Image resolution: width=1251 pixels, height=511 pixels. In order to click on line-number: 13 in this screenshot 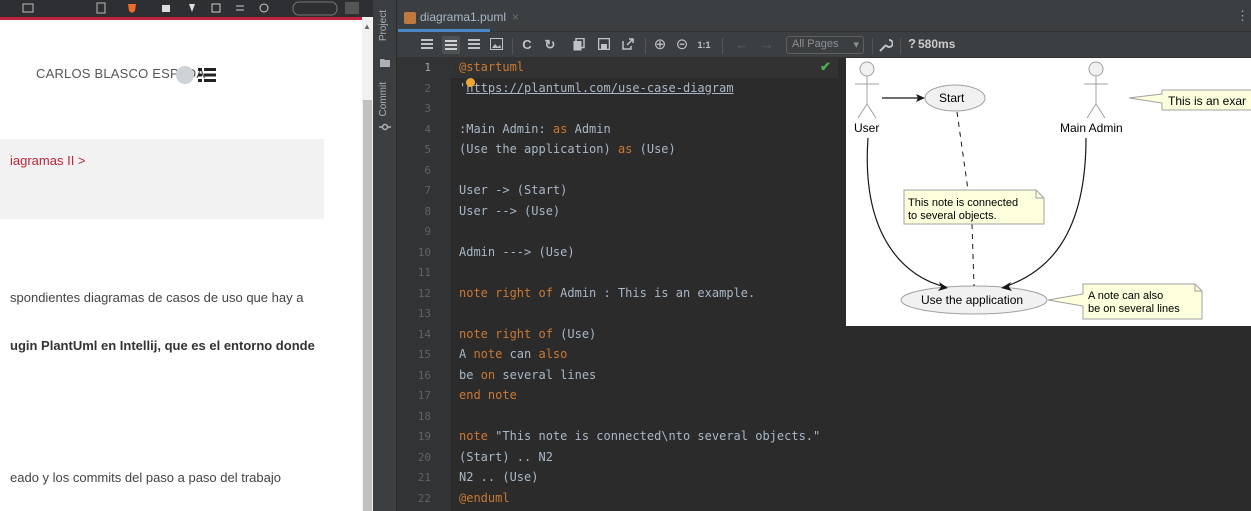, I will do `click(424, 313)`.